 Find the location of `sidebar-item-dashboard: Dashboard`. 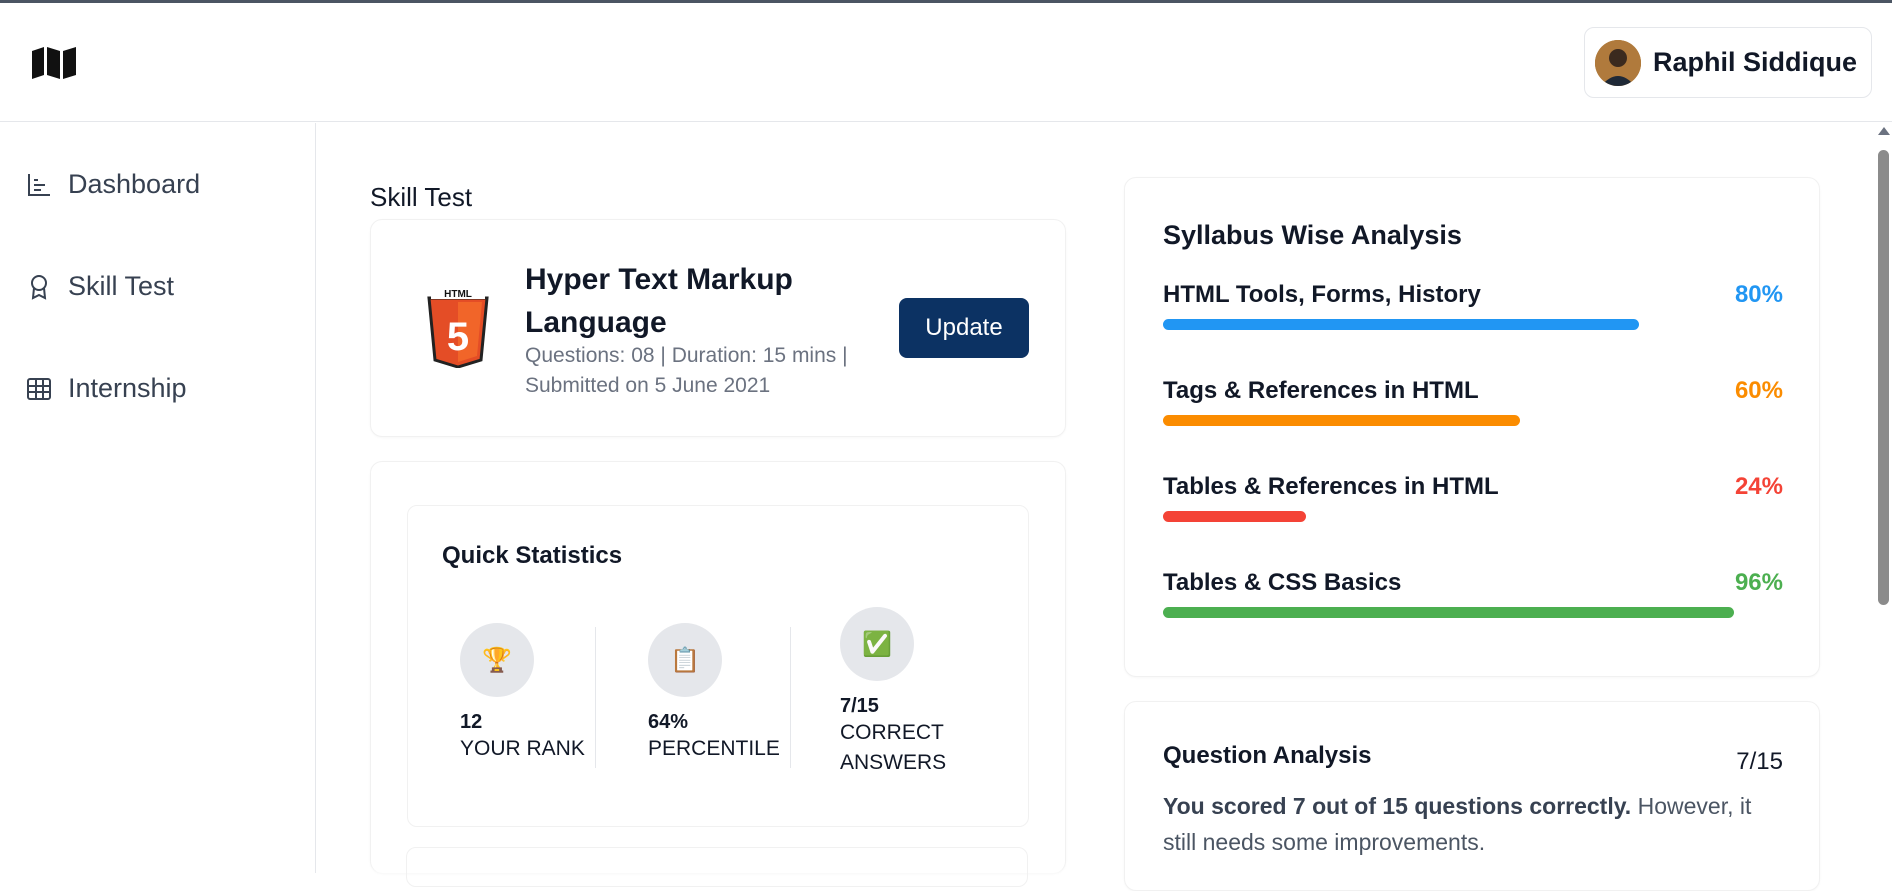

sidebar-item-dashboard: Dashboard is located at coordinates (113, 184).